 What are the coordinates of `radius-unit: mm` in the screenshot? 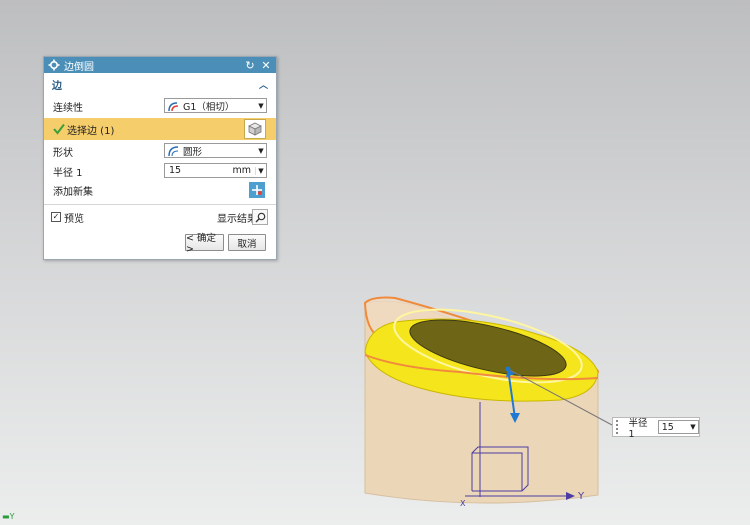 It's located at (241, 170).